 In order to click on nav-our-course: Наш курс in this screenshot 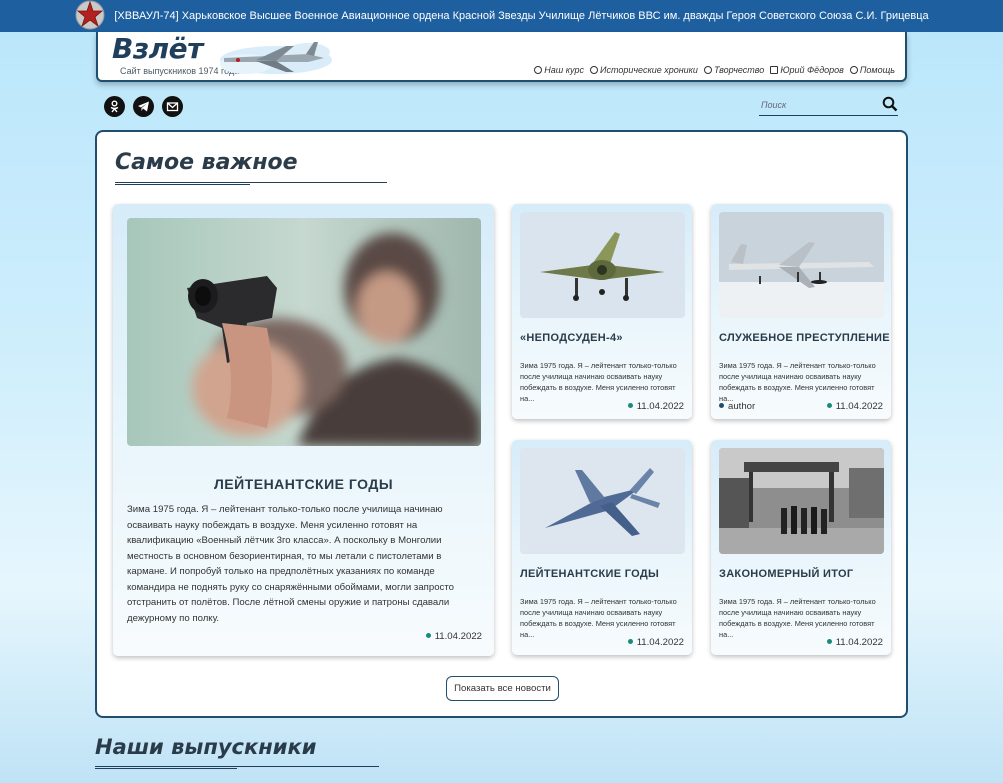, I will do `click(559, 70)`.